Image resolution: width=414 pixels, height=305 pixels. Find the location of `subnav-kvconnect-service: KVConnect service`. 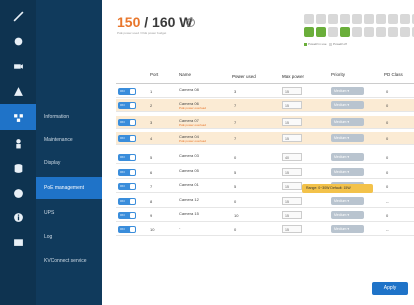

subnav-kvconnect-service: KVConnect service is located at coordinates (69, 261).